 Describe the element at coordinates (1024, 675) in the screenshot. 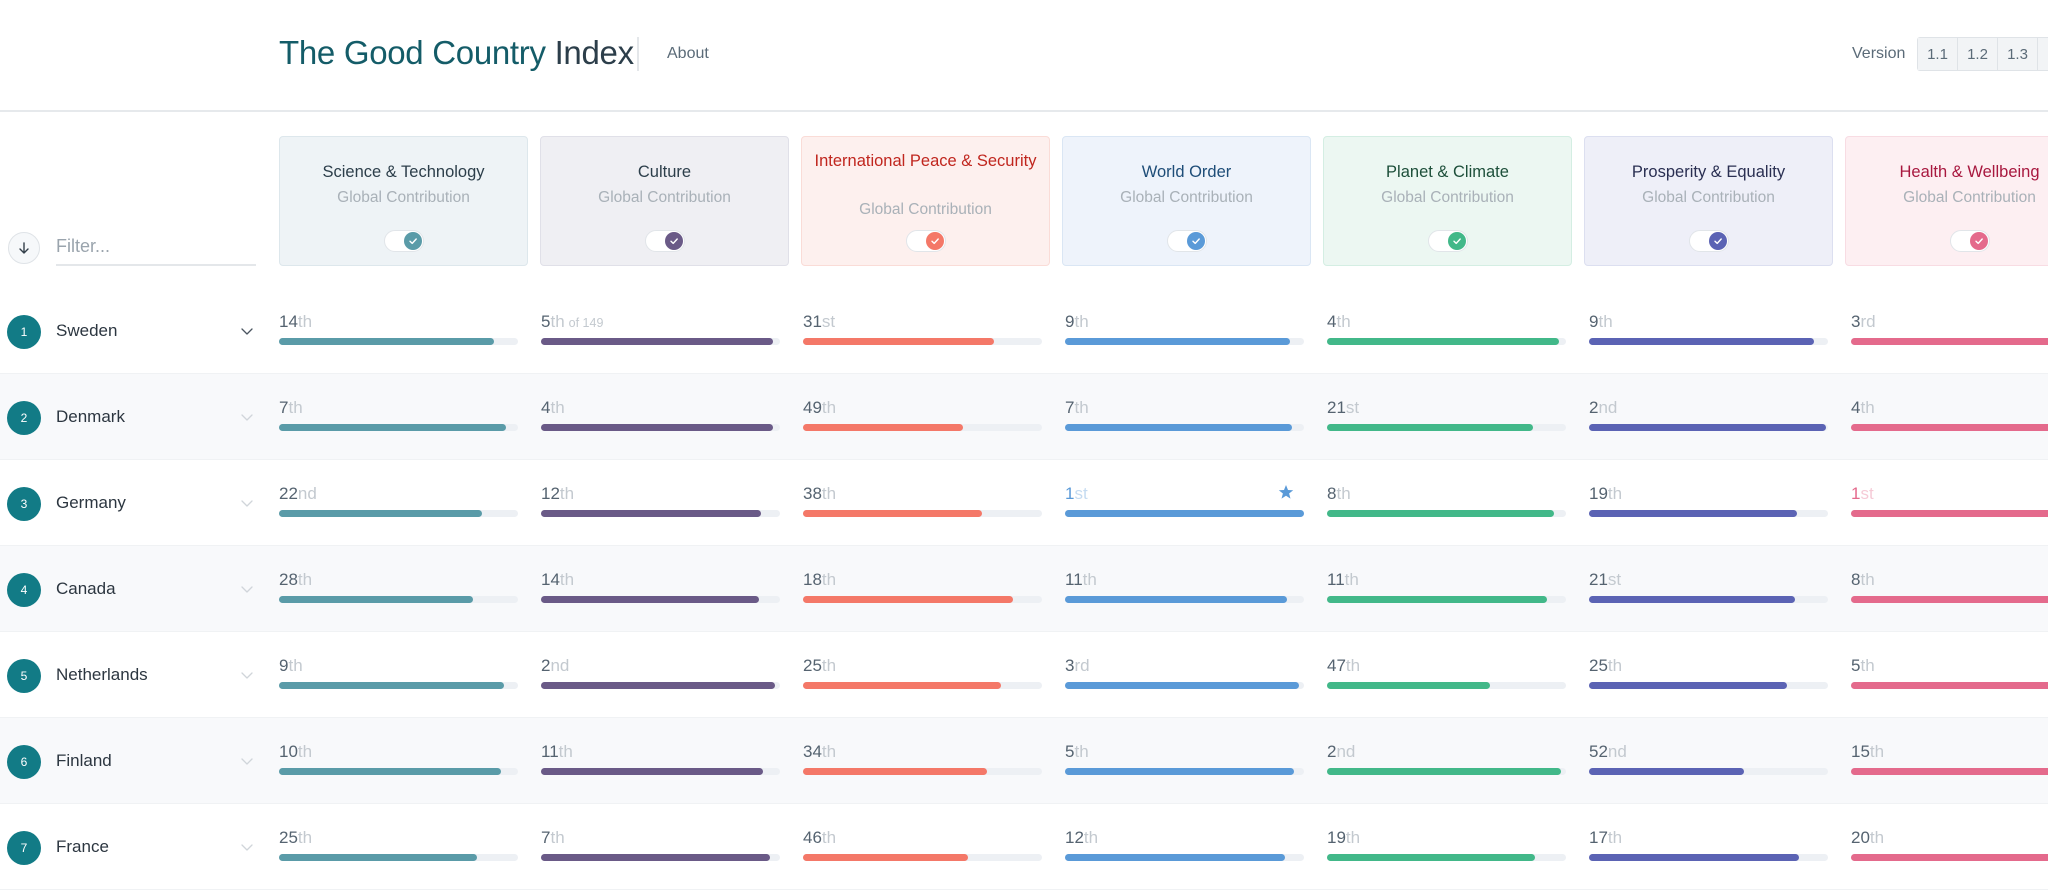

I see `country-row: 5 Netherlands 9th 2nd 25th 3rd 47th 25th 5th` at that location.